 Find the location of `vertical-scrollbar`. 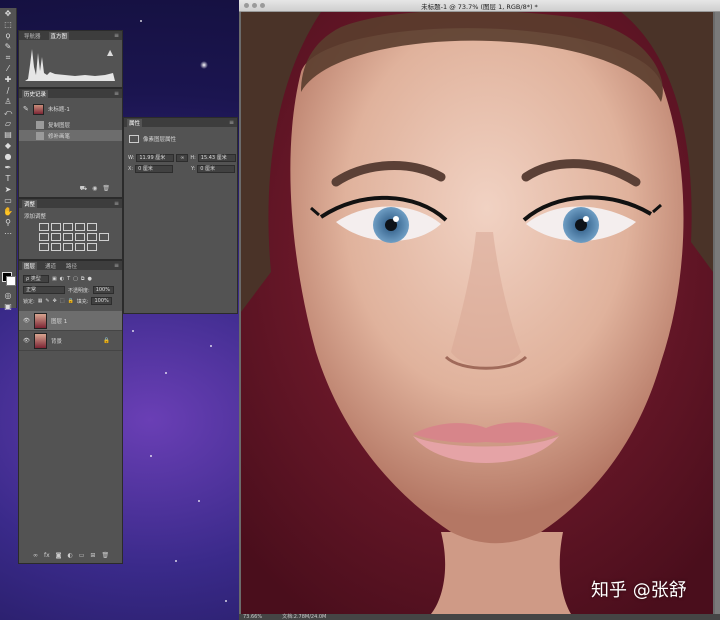

vertical-scrollbar is located at coordinates (717, 313).